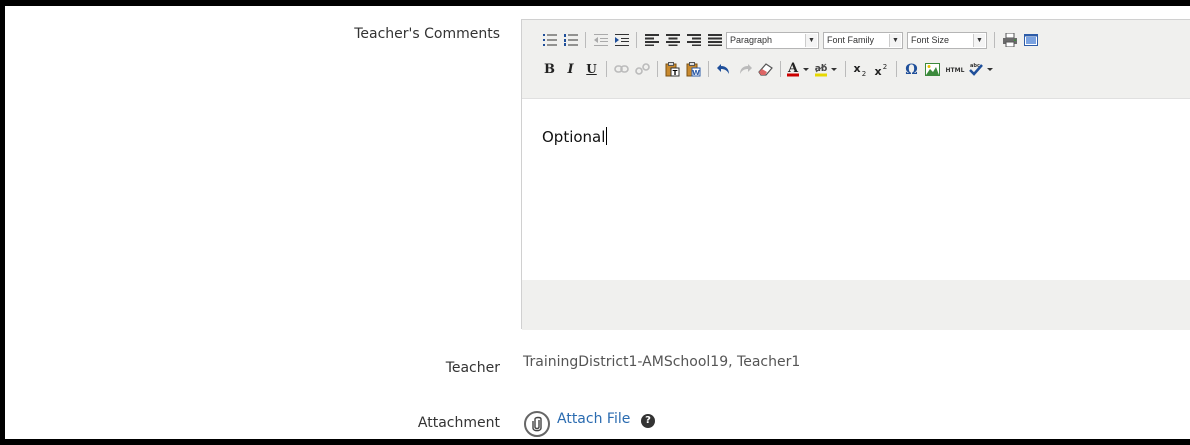 This screenshot has height=445, width=1190. Describe the element at coordinates (575, 136) in the screenshot. I see `editor-text: Optional` at that location.